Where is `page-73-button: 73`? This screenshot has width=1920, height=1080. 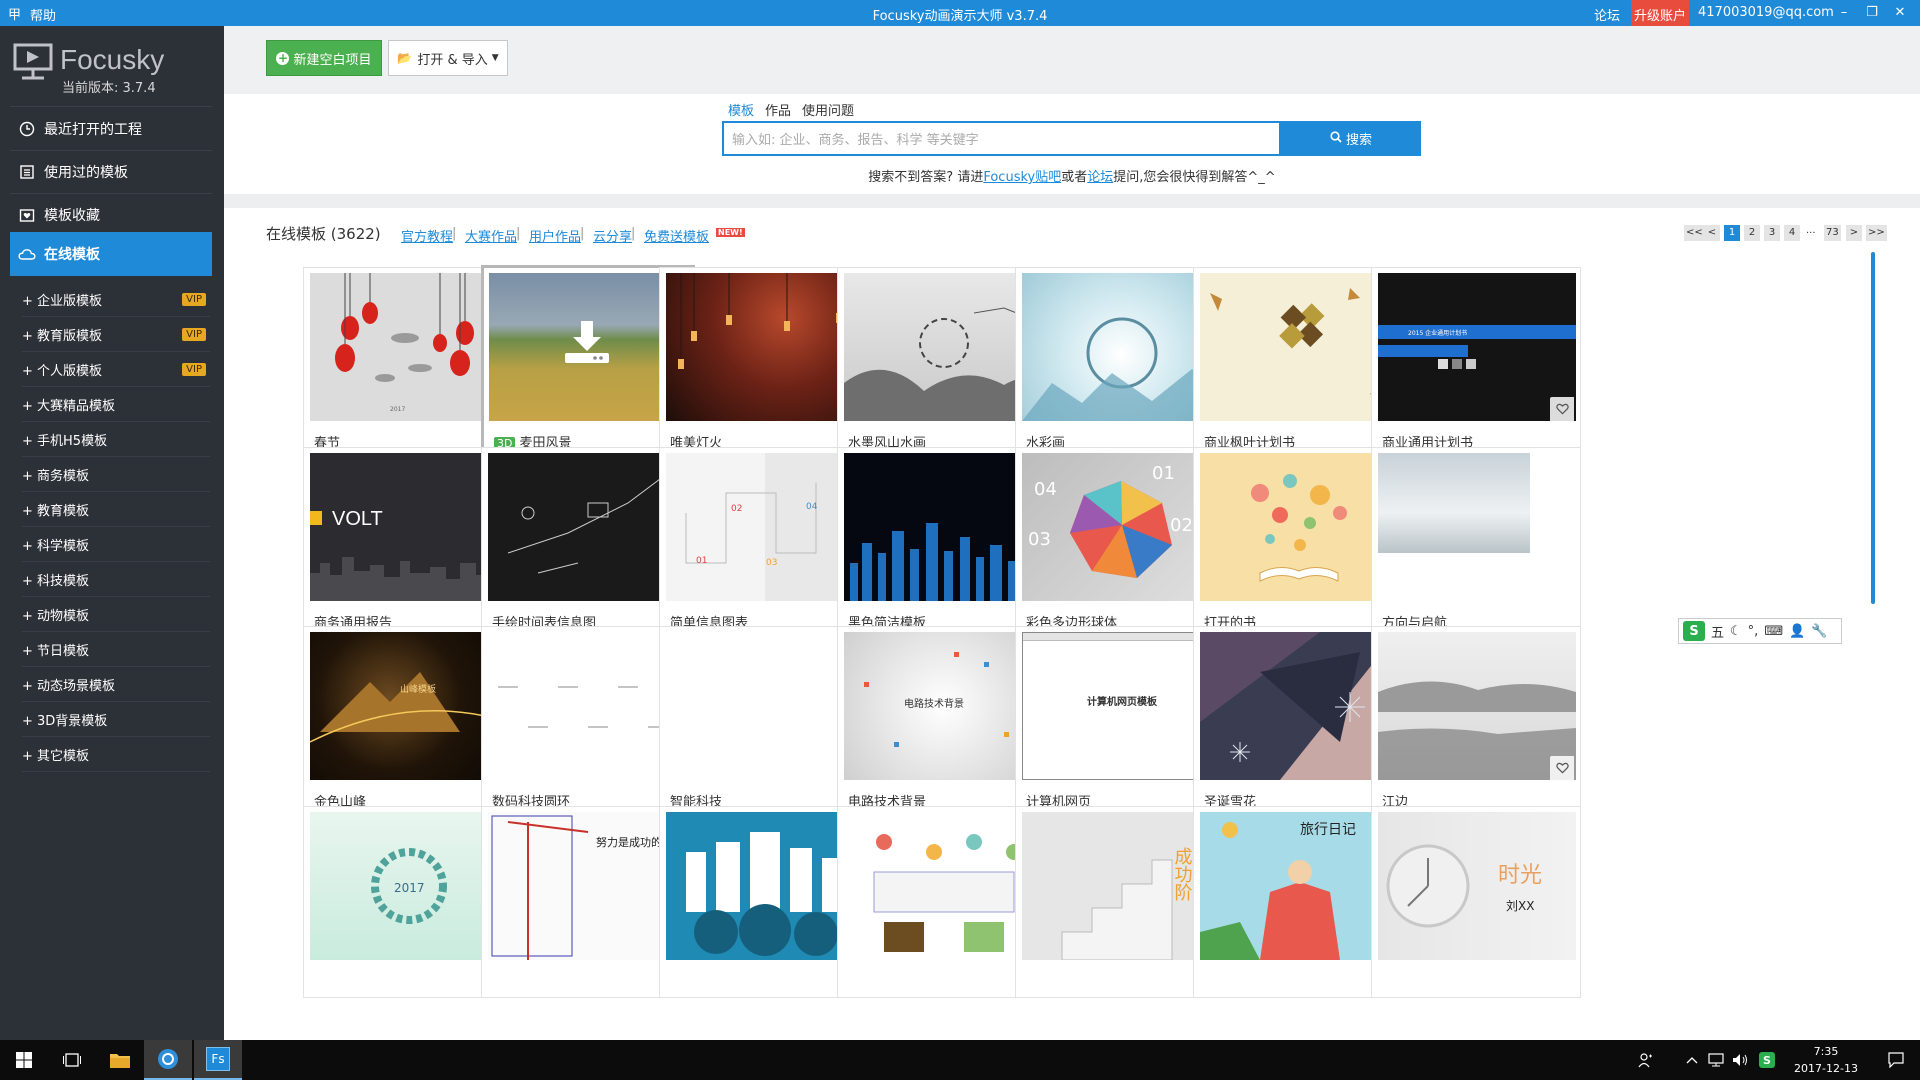 page-73-button: 73 is located at coordinates (1832, 233).